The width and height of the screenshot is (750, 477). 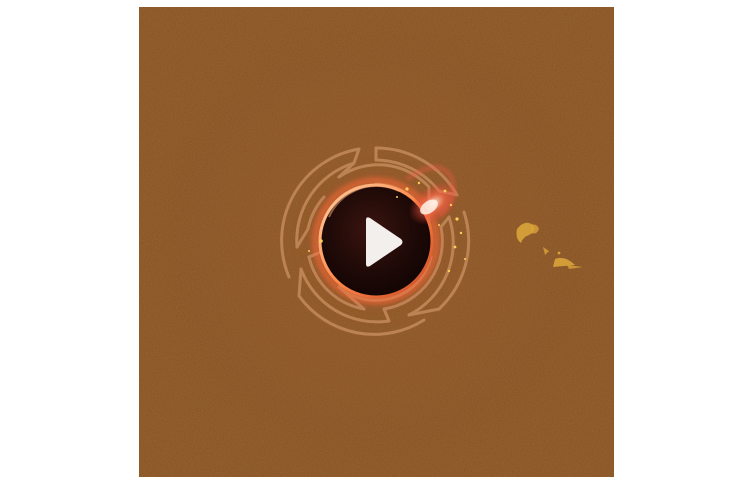 I want to click on play-button, so click(x=376, y=241).